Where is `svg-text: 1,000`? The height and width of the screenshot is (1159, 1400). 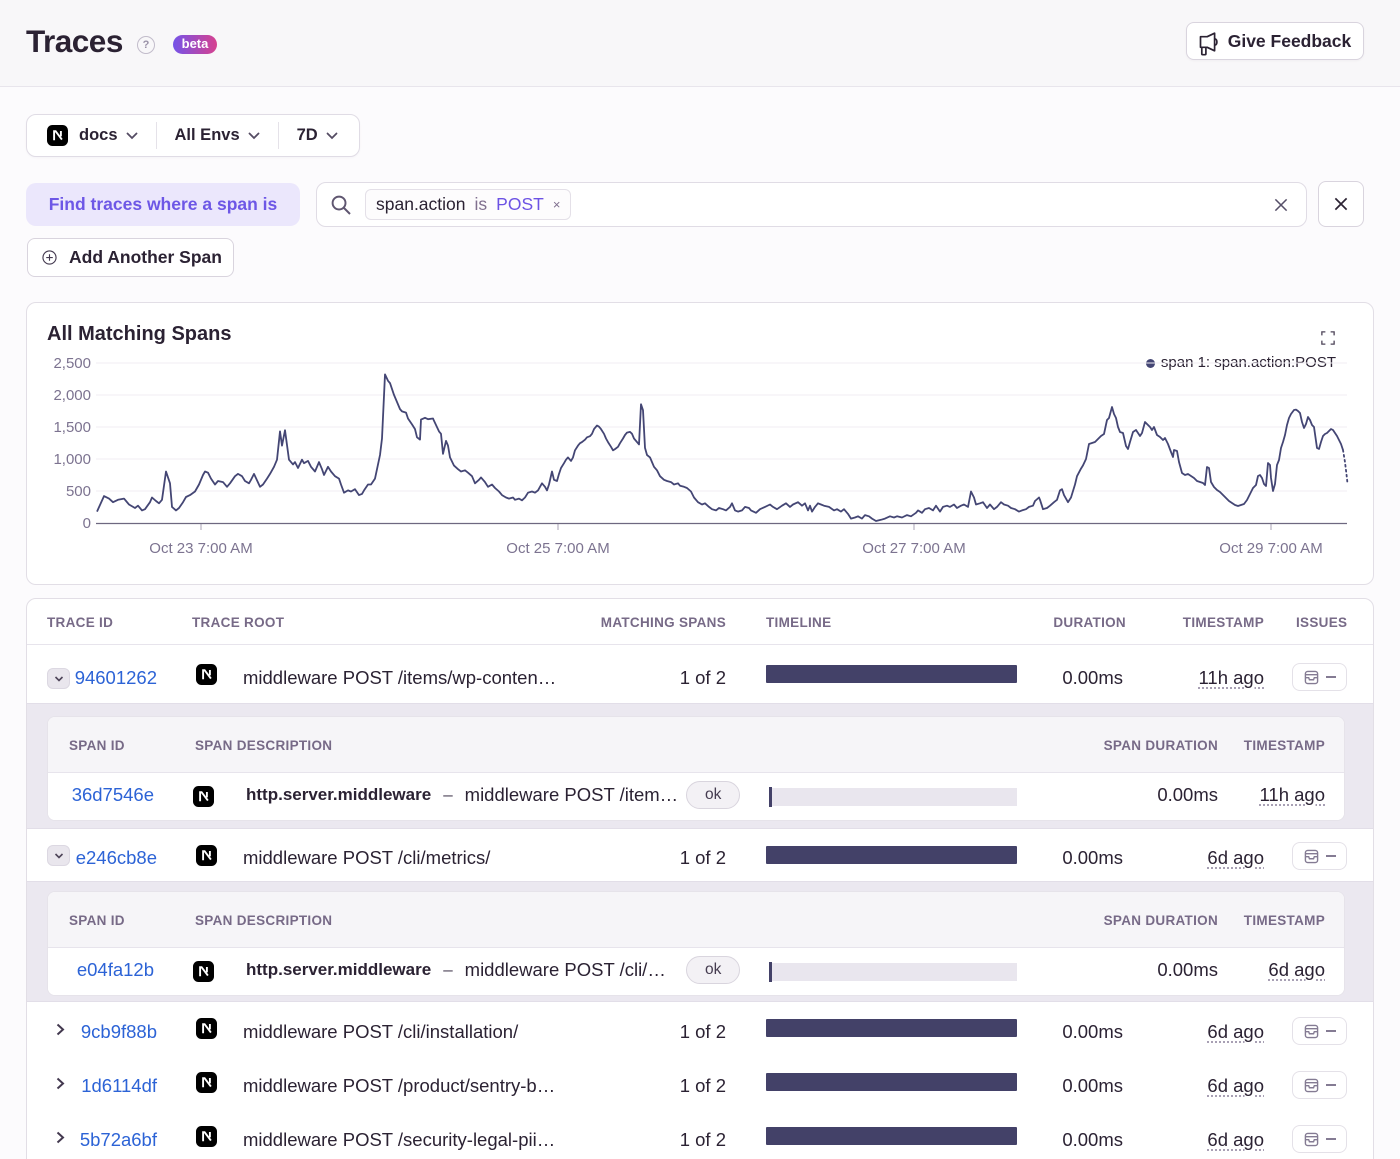 svg-text: 1,000 is located at coordinates (72, 459).